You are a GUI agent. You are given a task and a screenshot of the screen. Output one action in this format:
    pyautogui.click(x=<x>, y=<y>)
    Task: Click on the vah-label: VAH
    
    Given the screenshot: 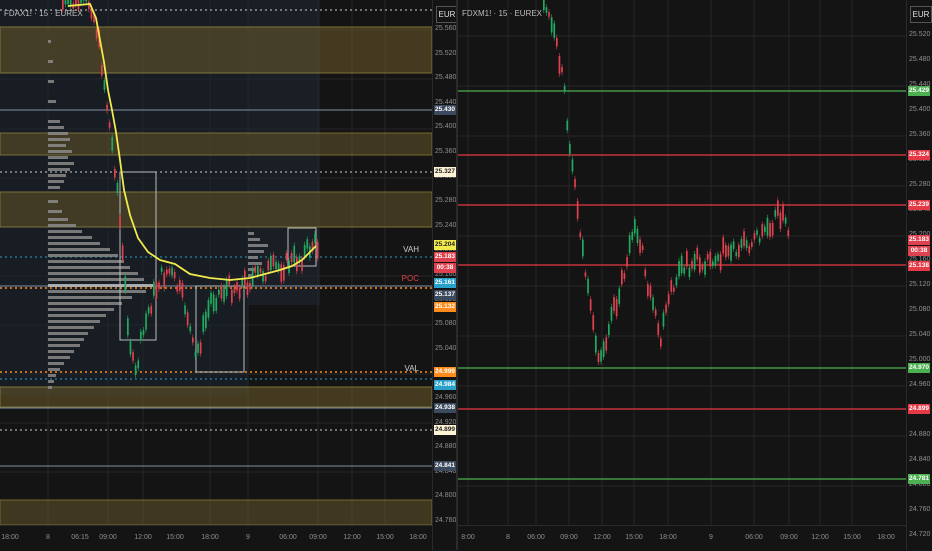 What is the action you would take?
    pyautogui.click(x=411, y=249)
    